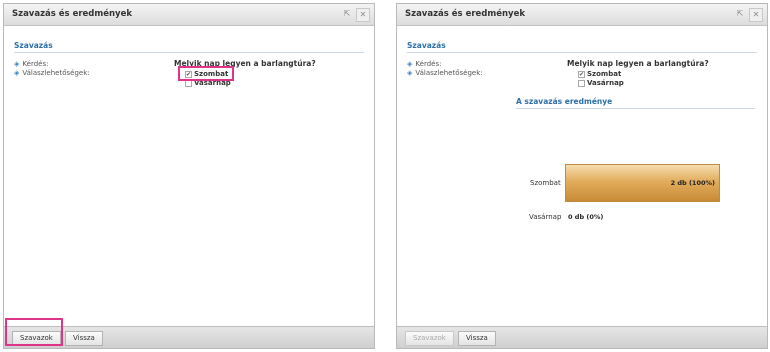 Image resolution: width=770 pixels, height=352 pixels. Describe the element at coordinates (581, 83) in the screenshot. I see `checkbox-unchecked` at that location.